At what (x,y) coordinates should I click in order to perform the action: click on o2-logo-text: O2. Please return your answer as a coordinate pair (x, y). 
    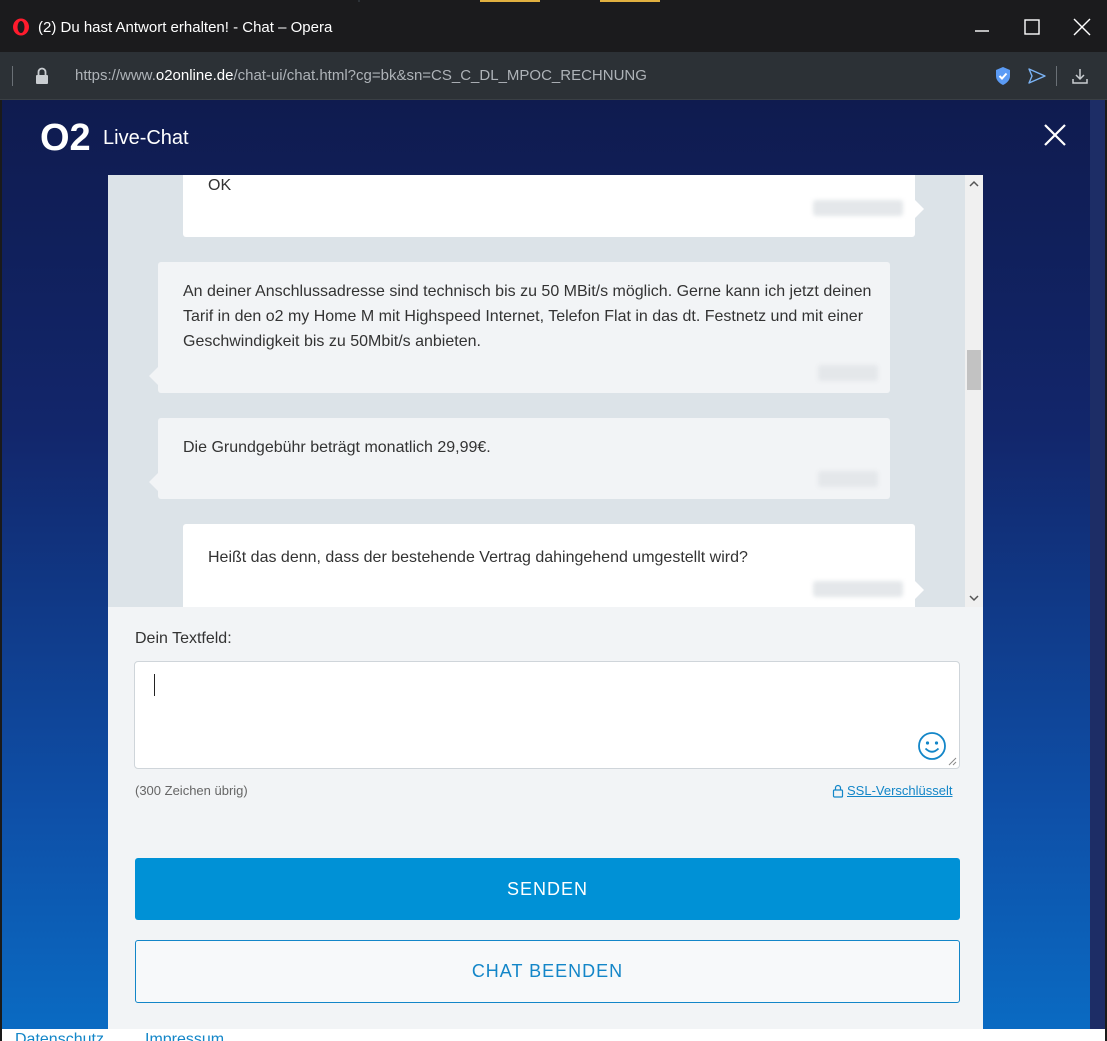
    Looking at the image, I should click on (65, 138).